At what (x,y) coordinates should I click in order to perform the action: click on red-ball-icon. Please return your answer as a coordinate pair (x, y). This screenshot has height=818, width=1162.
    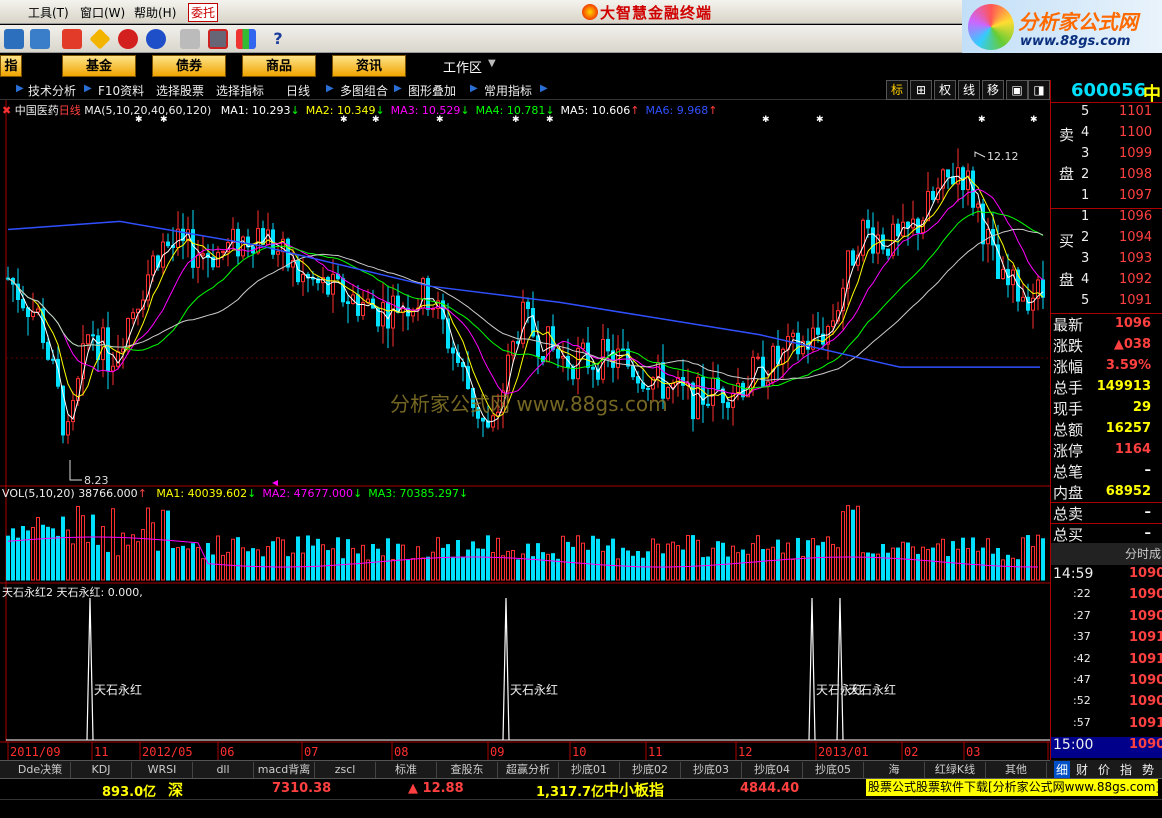
    Looking at the image, I should click on (128, 39).